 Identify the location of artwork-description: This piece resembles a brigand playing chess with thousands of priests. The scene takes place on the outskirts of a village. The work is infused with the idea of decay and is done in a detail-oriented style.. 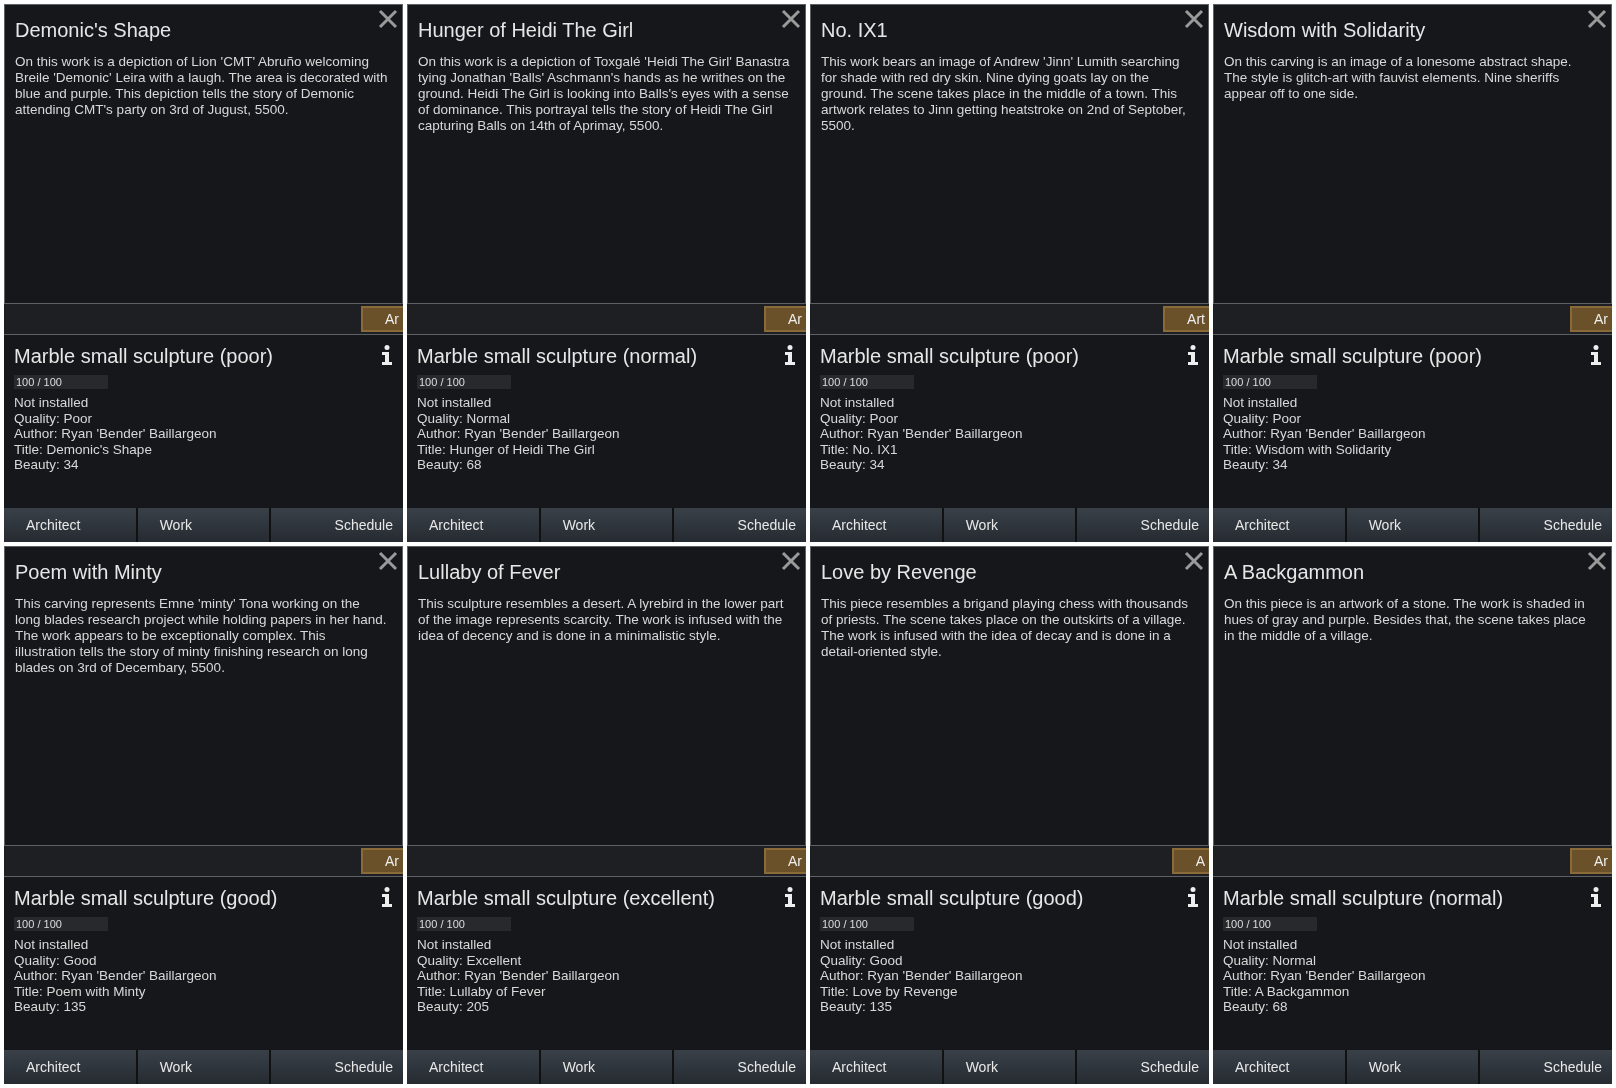
(1005, 628).